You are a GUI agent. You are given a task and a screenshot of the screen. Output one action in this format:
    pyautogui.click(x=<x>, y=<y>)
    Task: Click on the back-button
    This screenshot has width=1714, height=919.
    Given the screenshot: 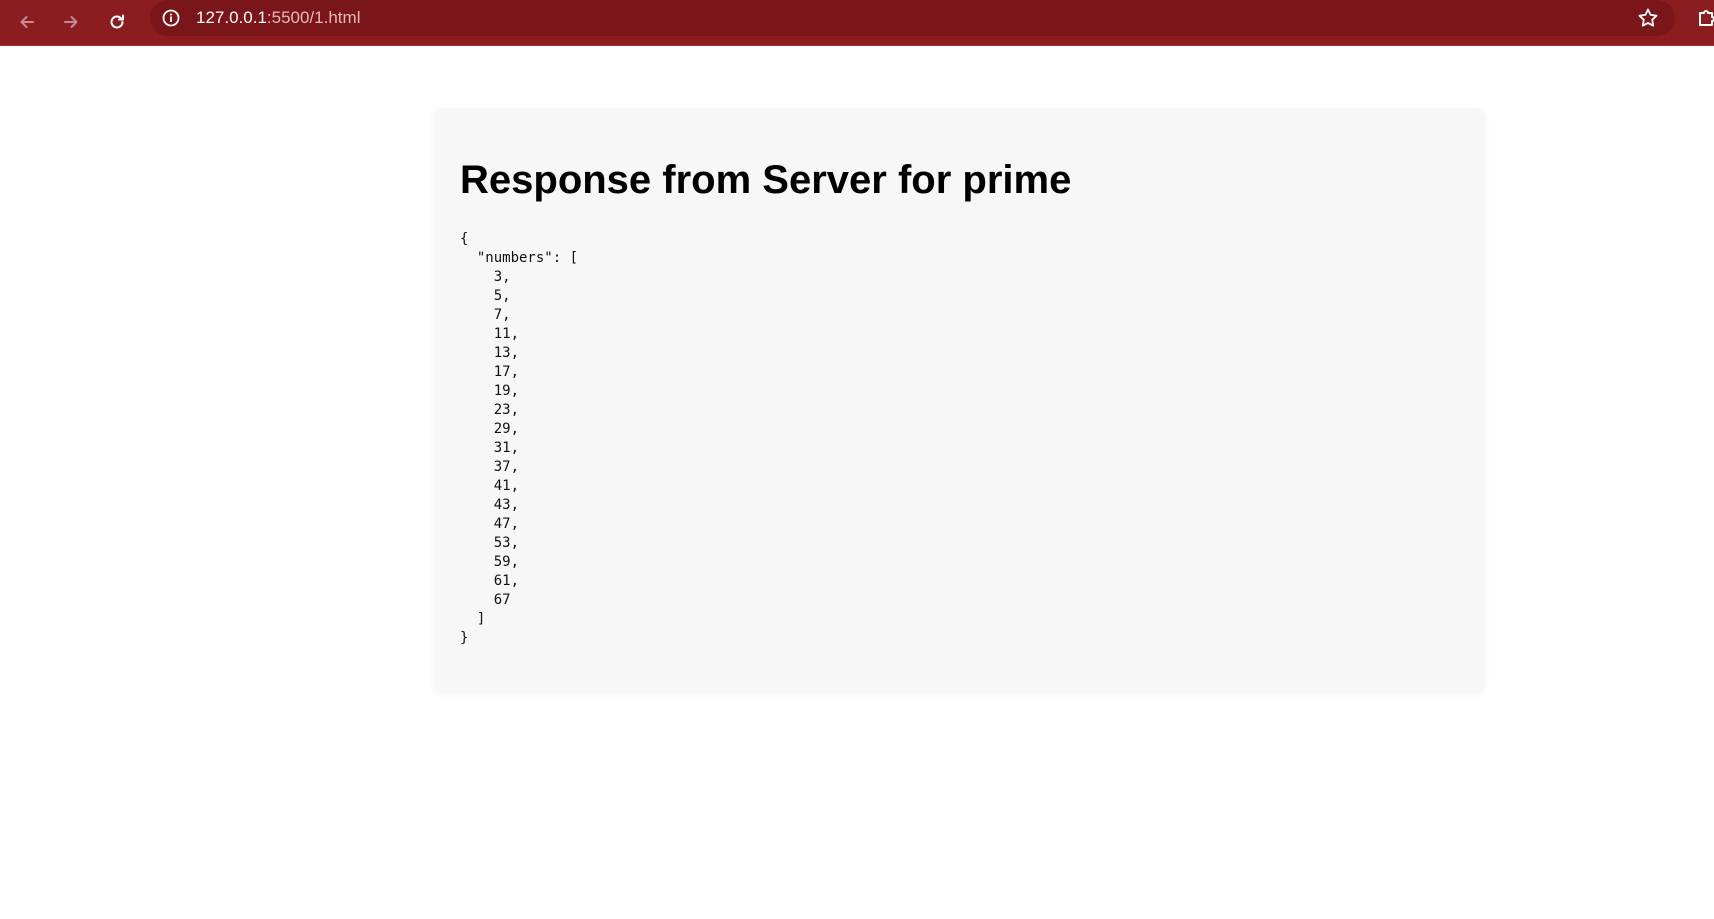 What is the action you would take?
    pyautogui.click(x=27, y=22)
    